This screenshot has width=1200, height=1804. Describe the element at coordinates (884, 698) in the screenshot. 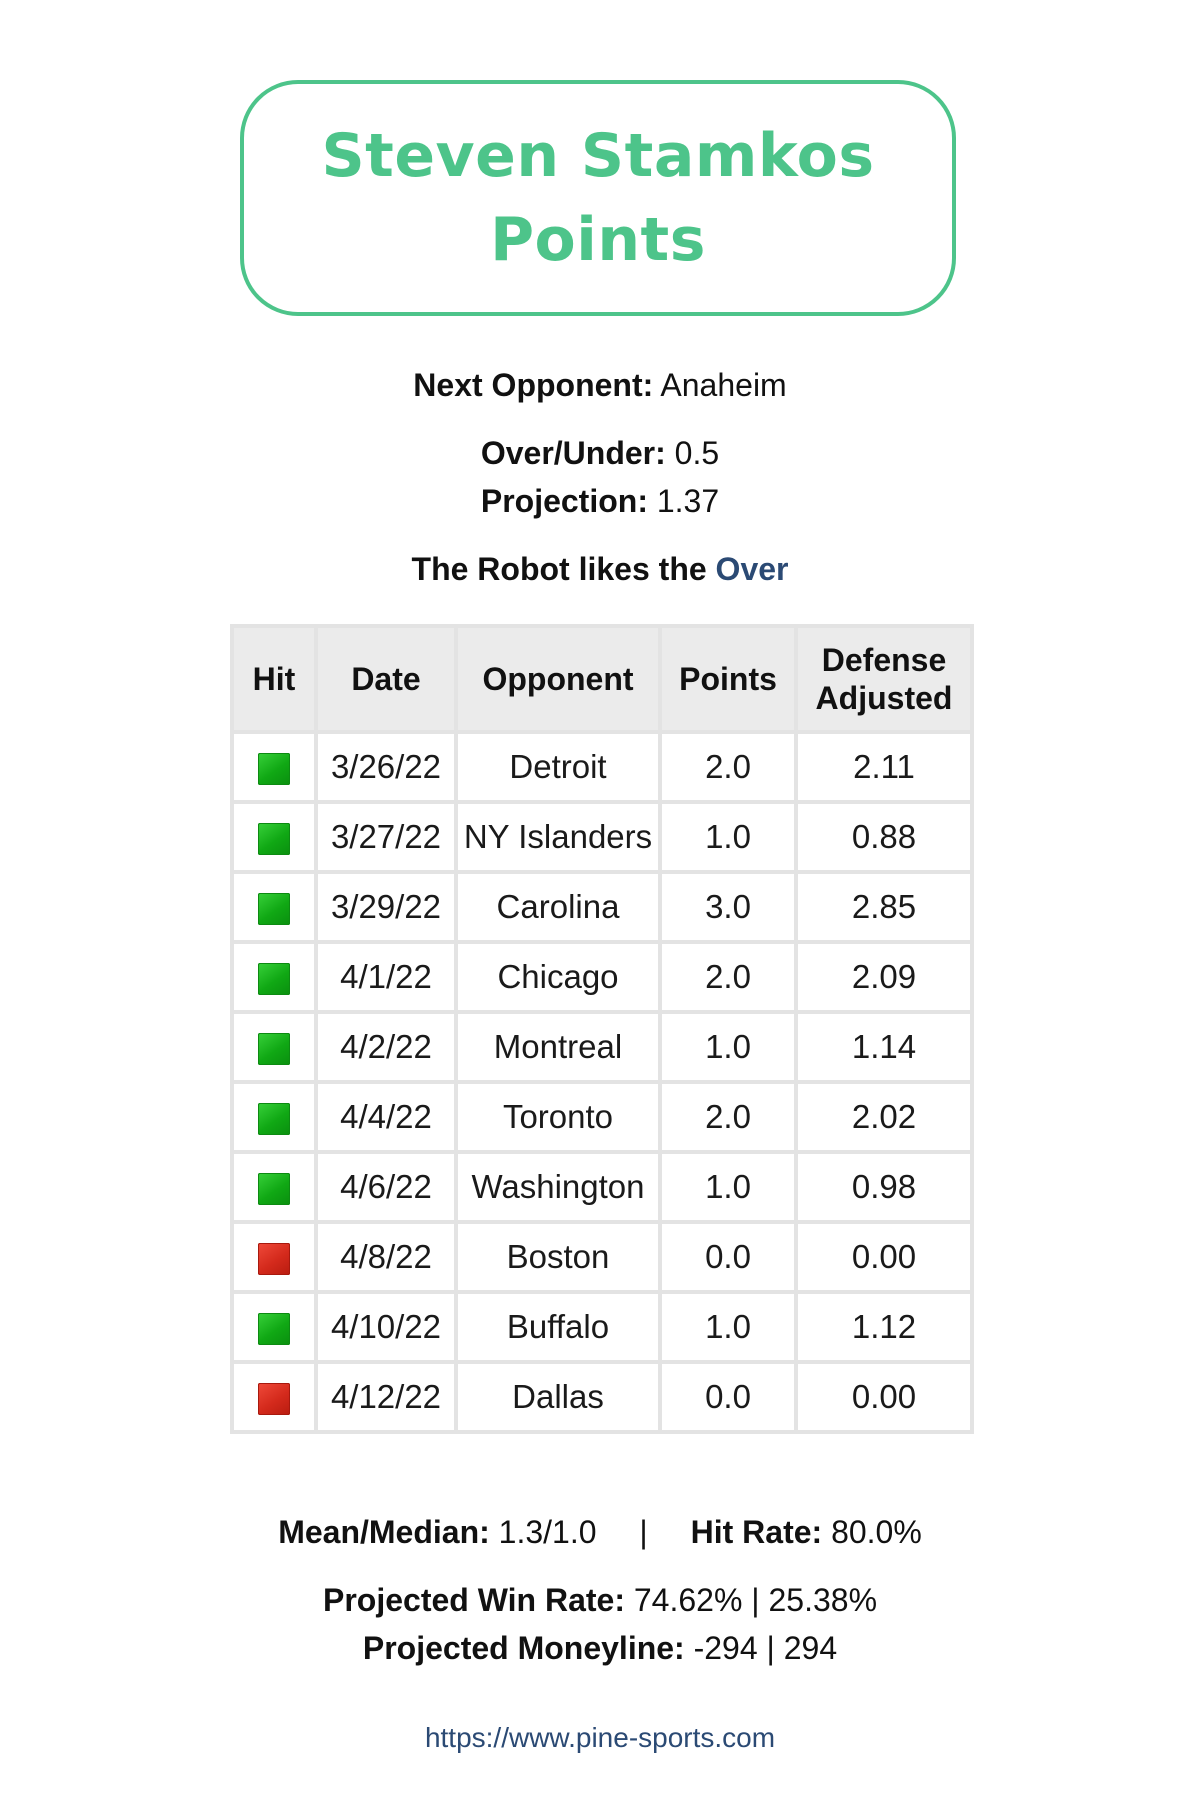

I see `header-defense-line2: Adjusted` at that location.